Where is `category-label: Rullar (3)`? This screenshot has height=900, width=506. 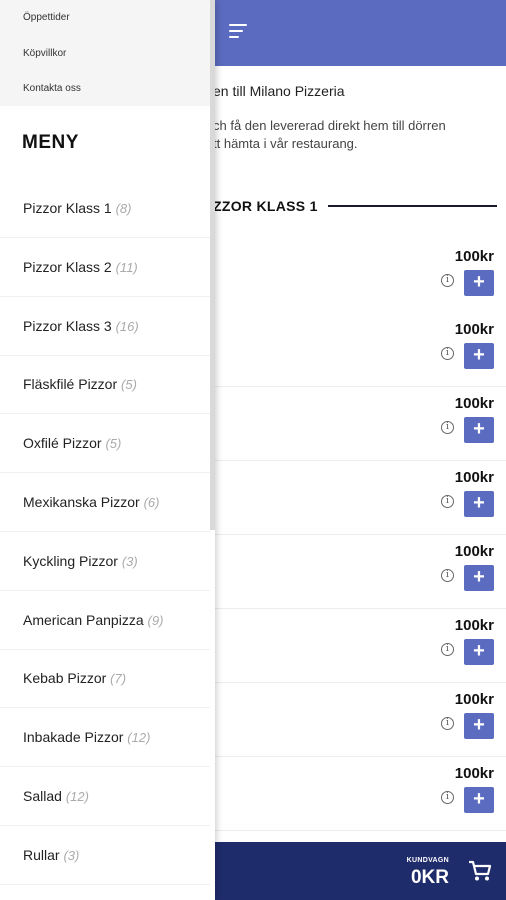 category-label: Rullar (3) is located at coordinates (51, 855).